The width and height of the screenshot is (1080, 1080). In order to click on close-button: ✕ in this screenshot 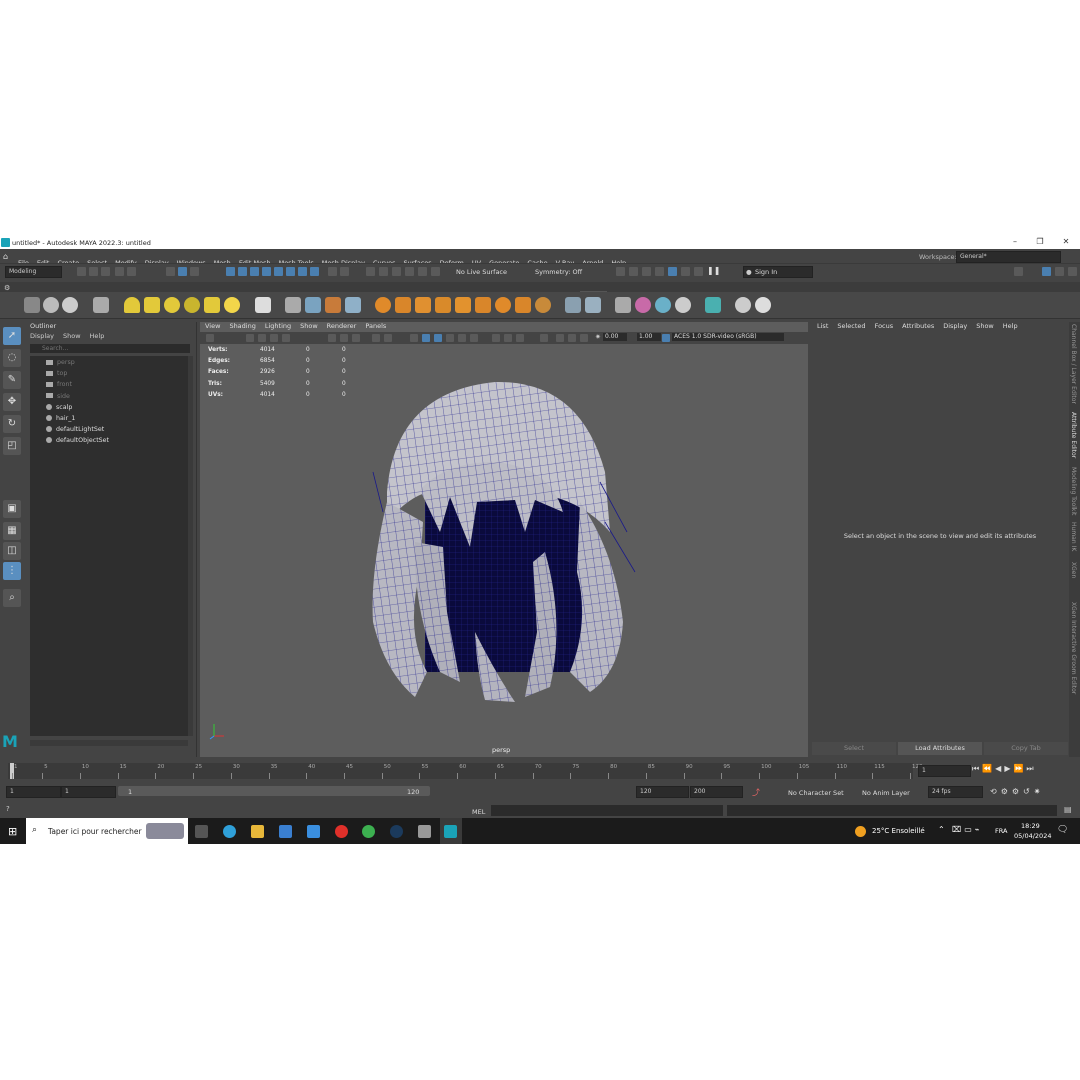, I will do `click(1066, 242)`.